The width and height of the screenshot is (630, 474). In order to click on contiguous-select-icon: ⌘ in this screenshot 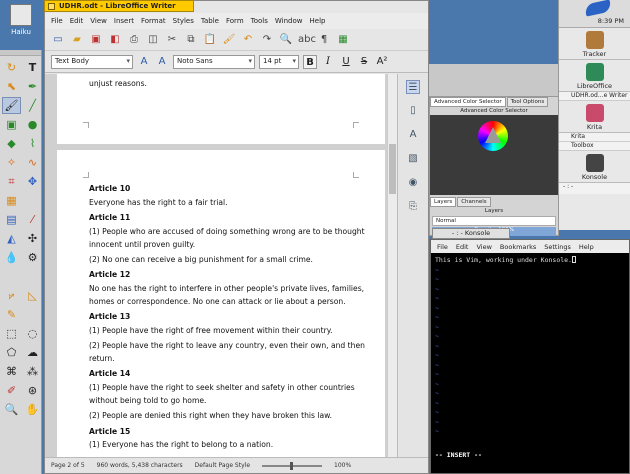, I will do `click(11, 371)`.